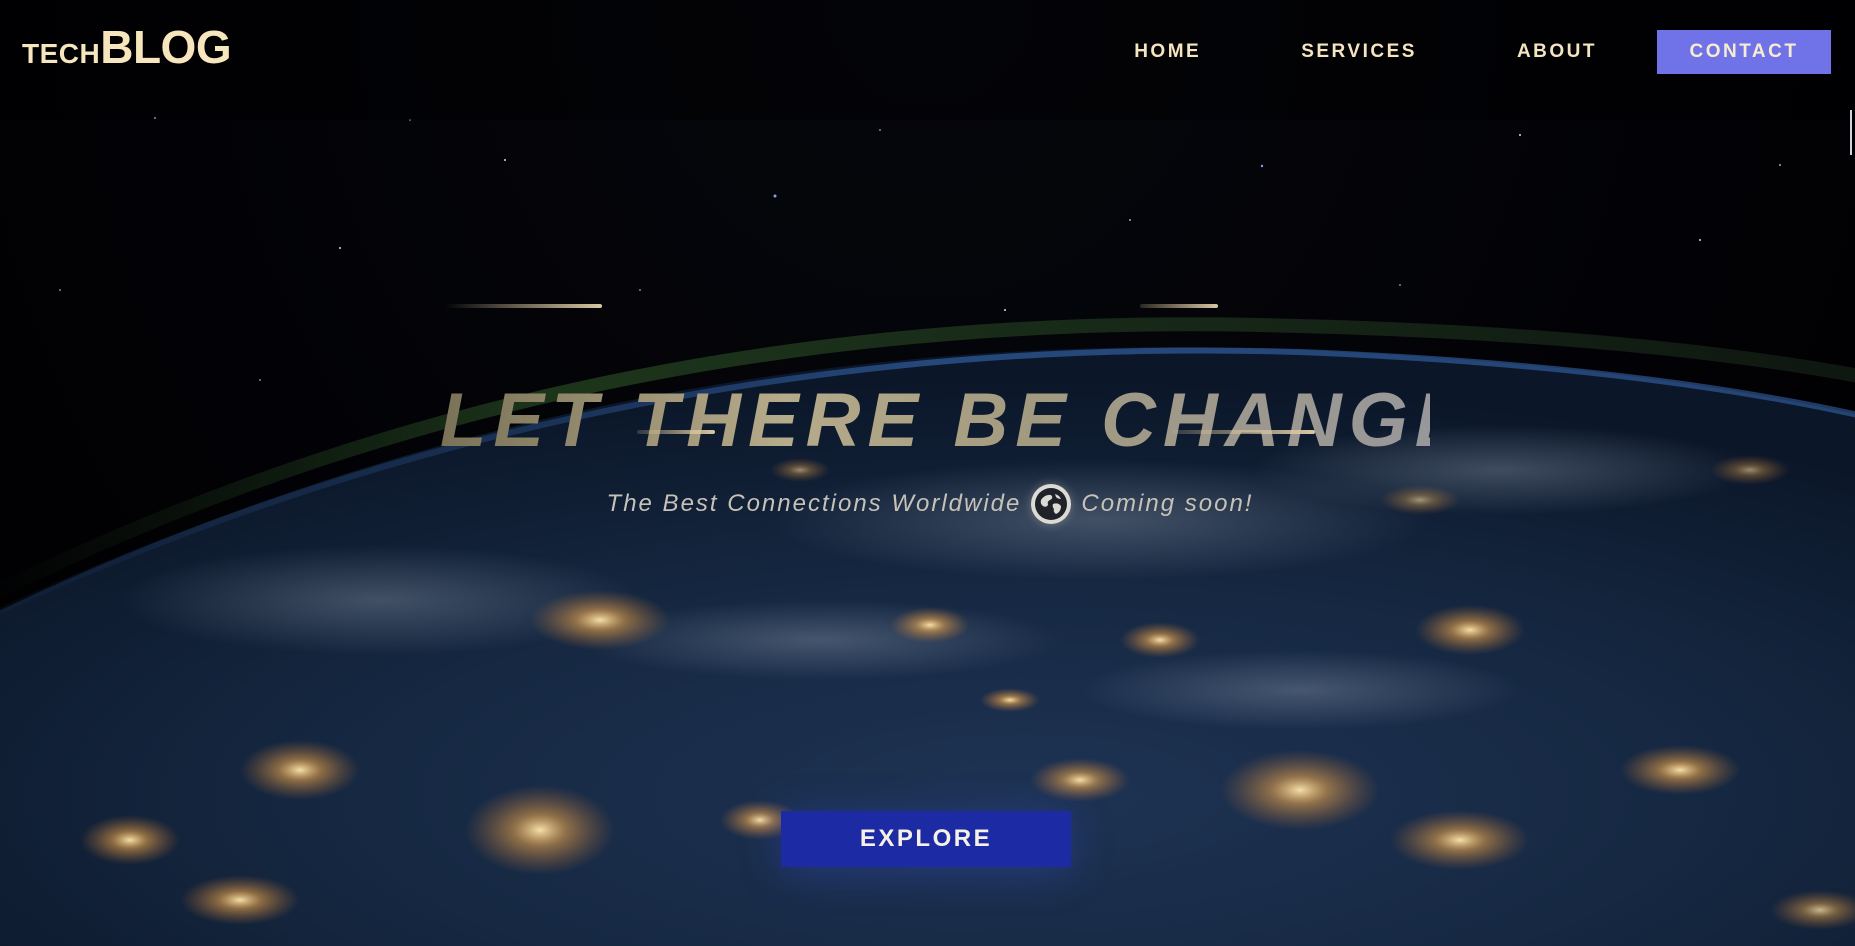 This screenshot has width=1855, height=946. Describe the element at coordinates (956, 420) in the screenshot. I see `hero-title: LET THERE BE CHANGE` at that location.